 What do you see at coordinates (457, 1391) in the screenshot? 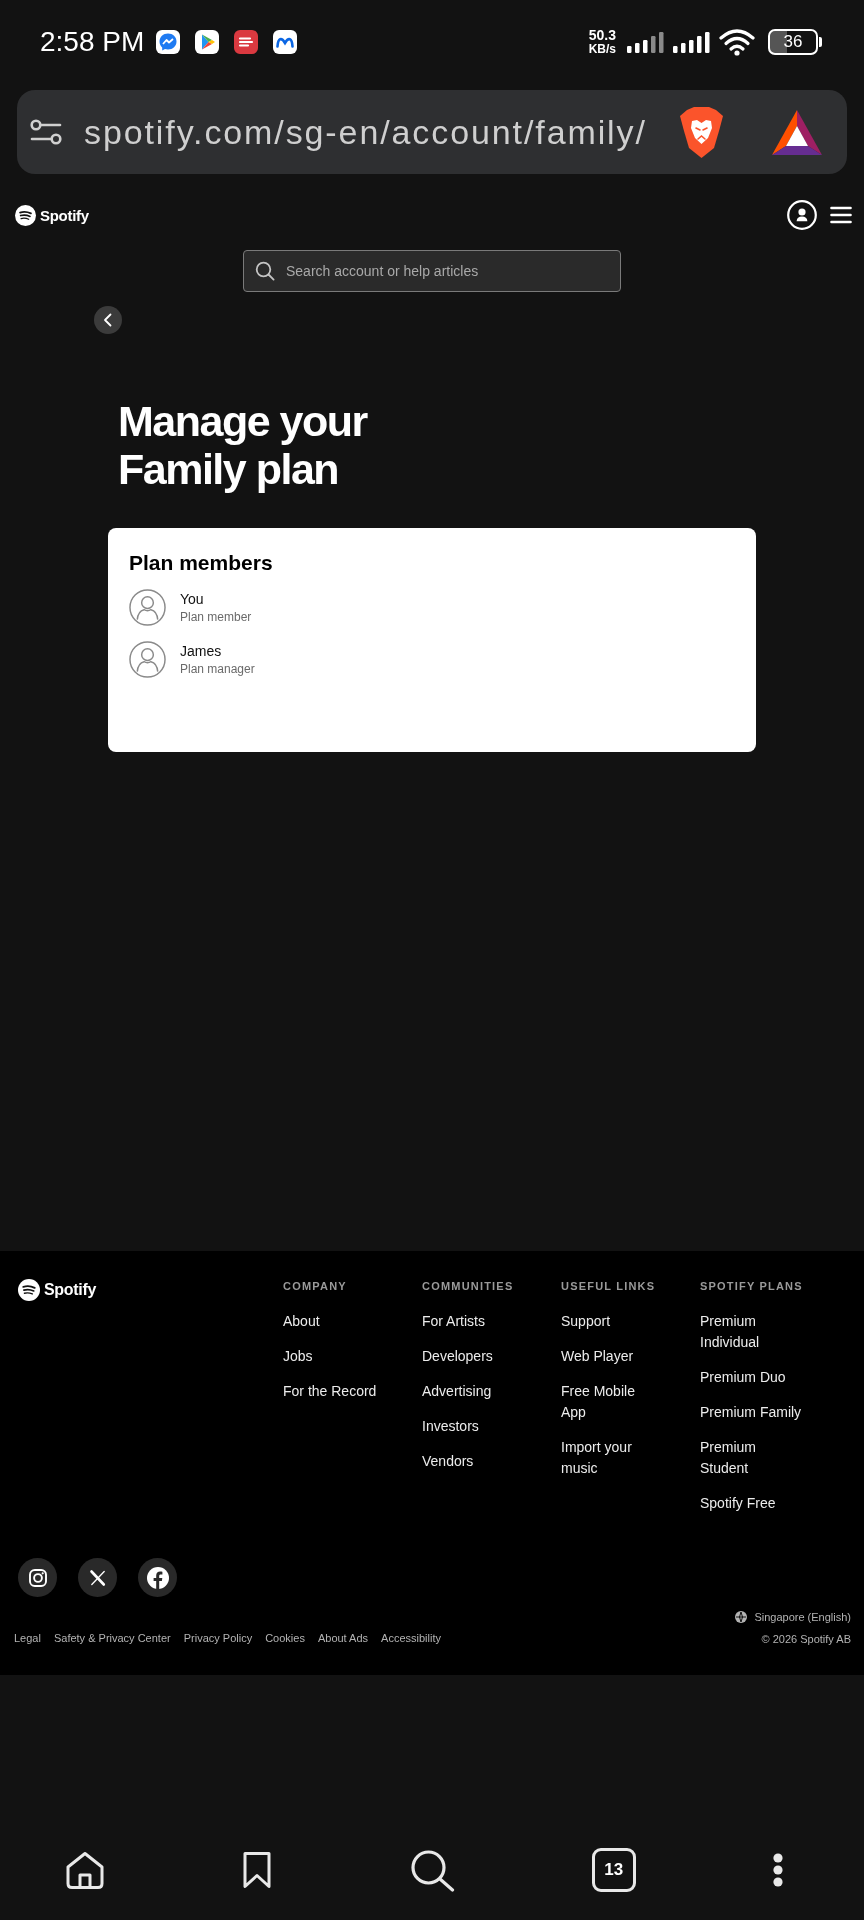
I see `footer-link: Advertising` at bounding box center [457, 1391].